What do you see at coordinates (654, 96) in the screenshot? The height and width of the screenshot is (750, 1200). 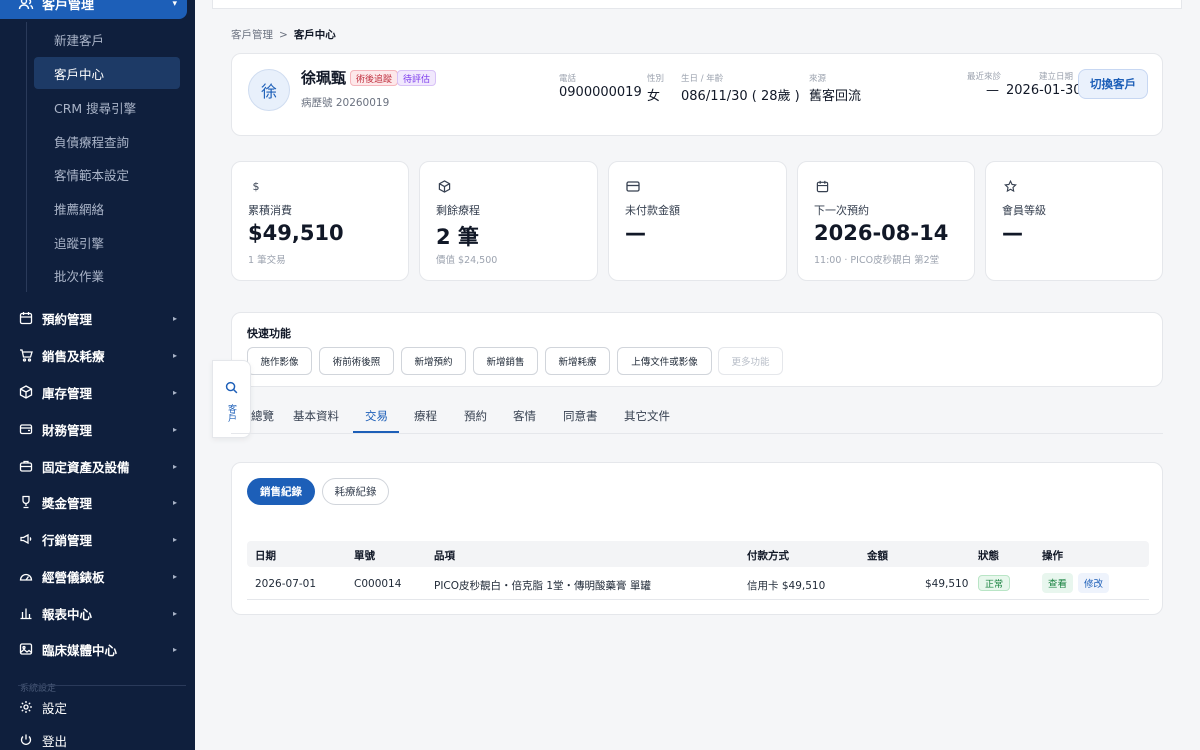 I see `gender-value: 女` at bounding box center [654, 96].